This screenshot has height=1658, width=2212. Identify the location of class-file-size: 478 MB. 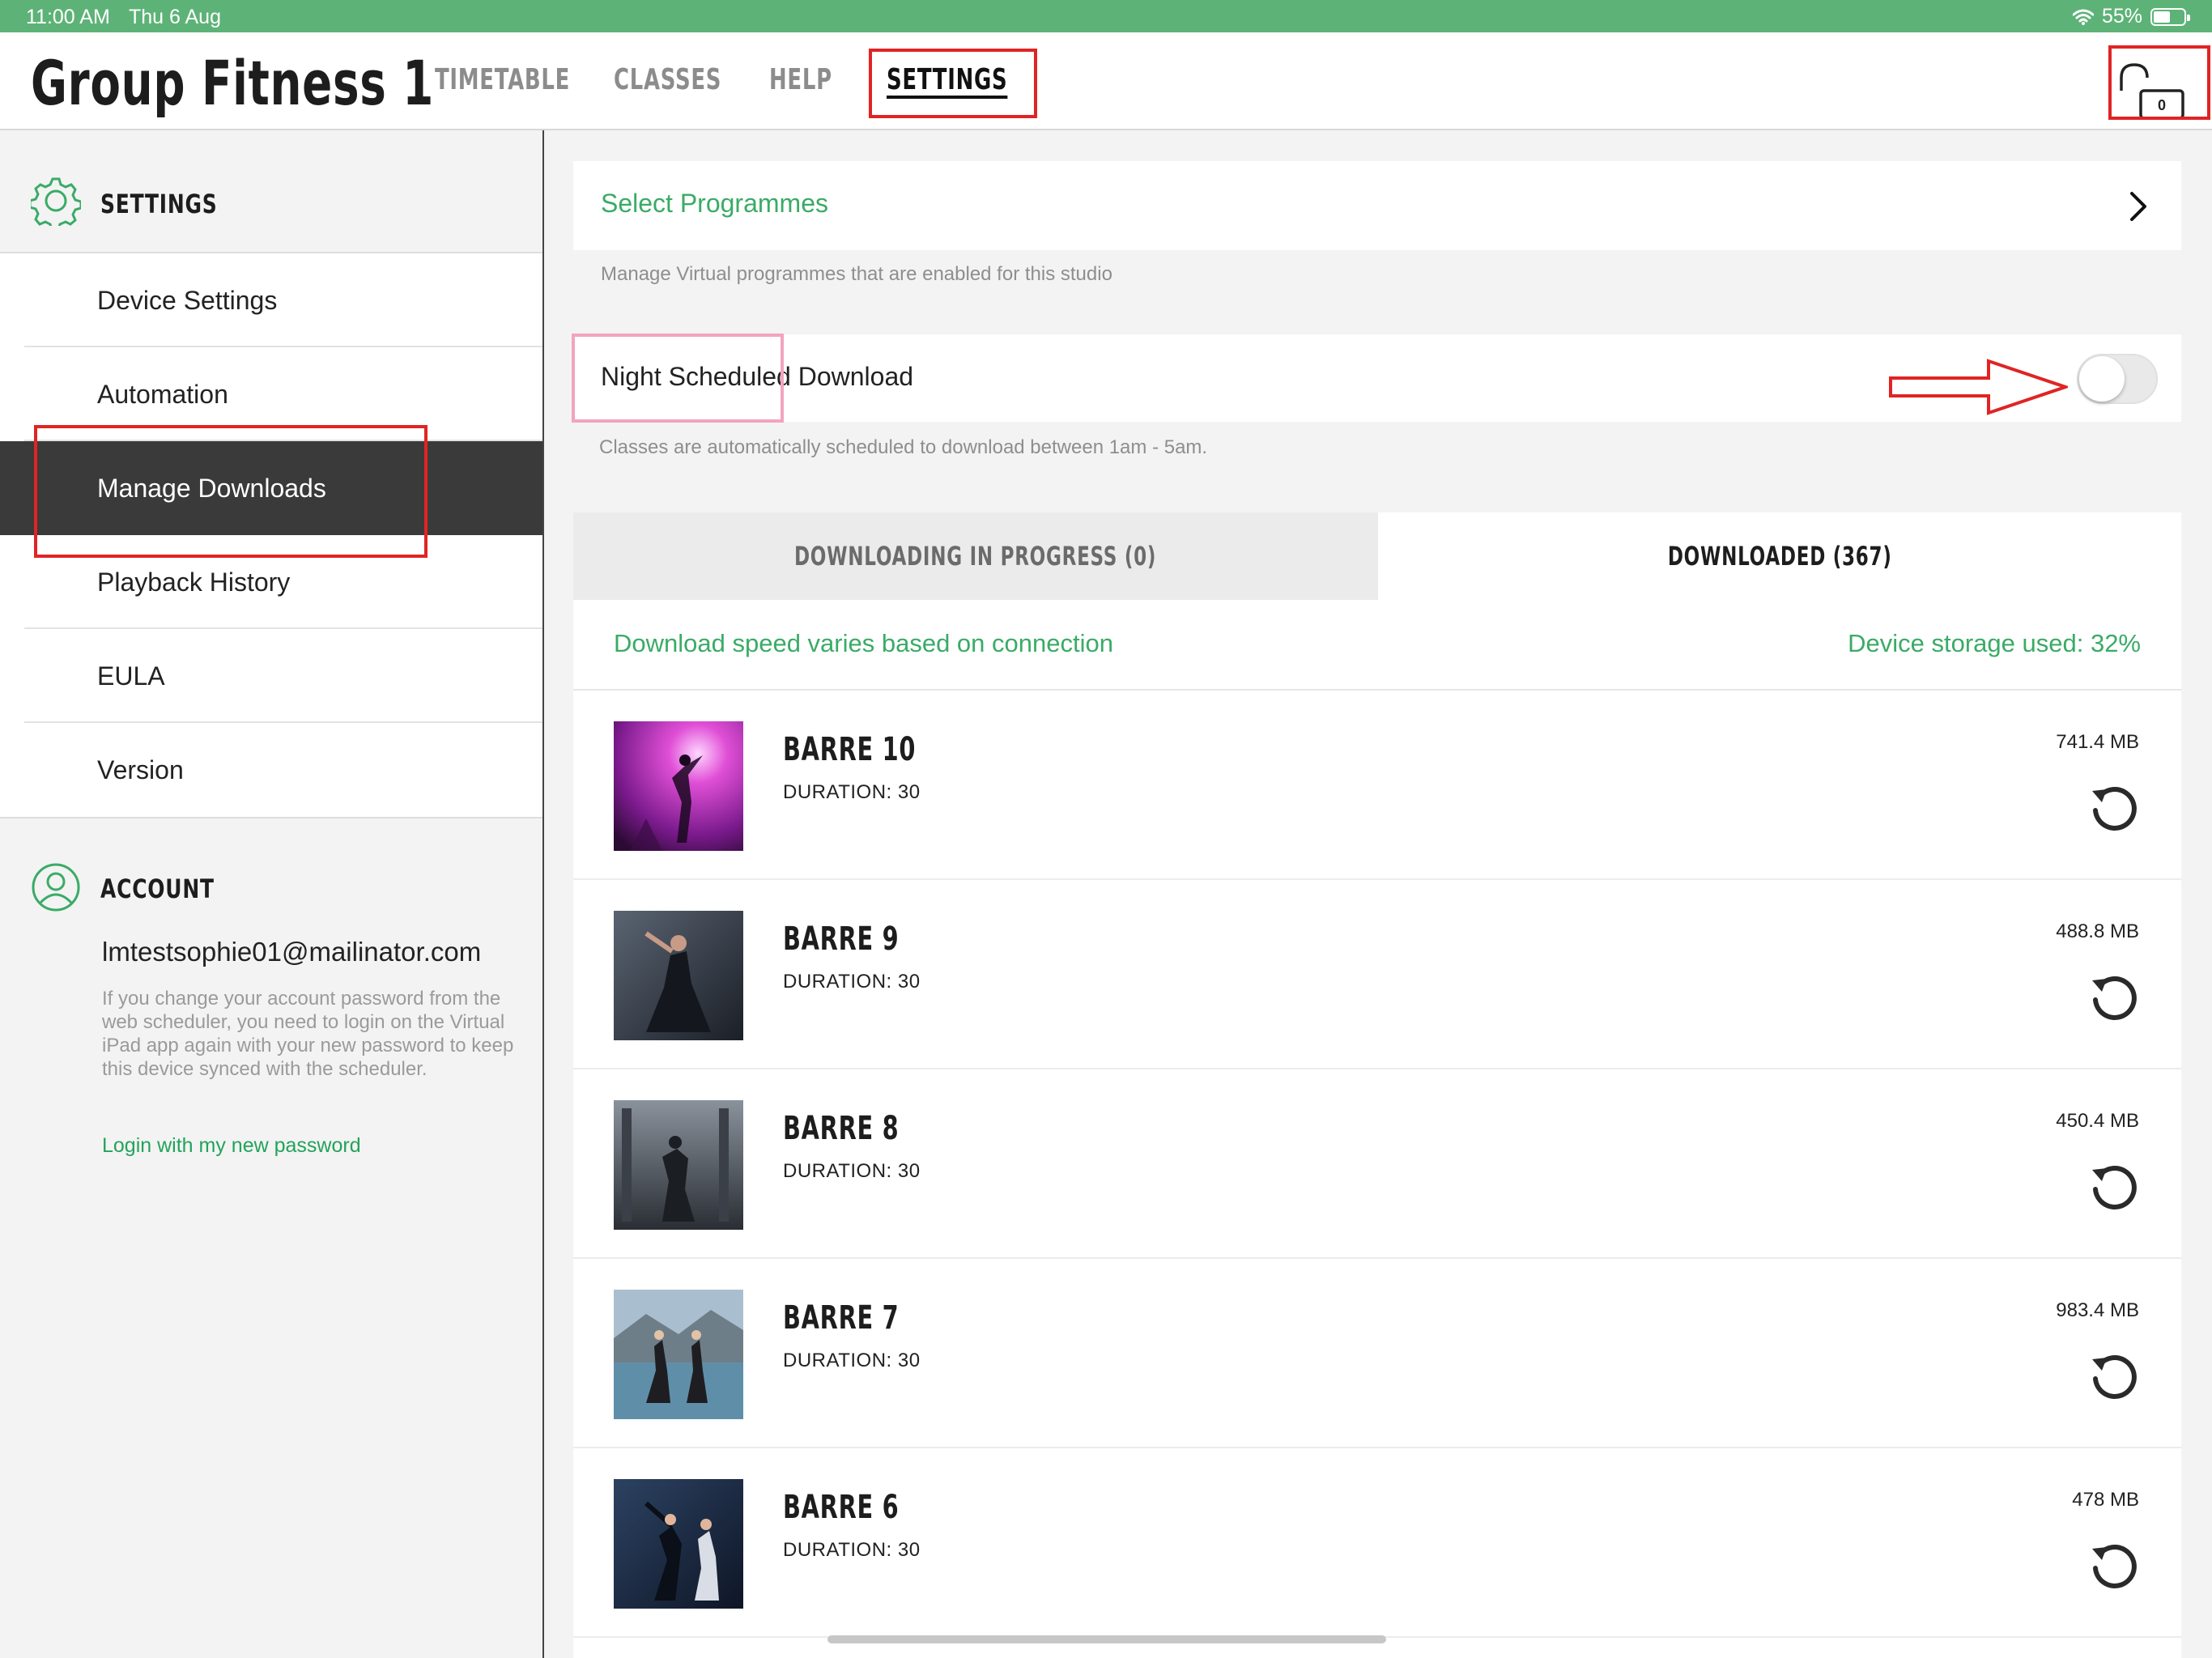
(2105, 1500).